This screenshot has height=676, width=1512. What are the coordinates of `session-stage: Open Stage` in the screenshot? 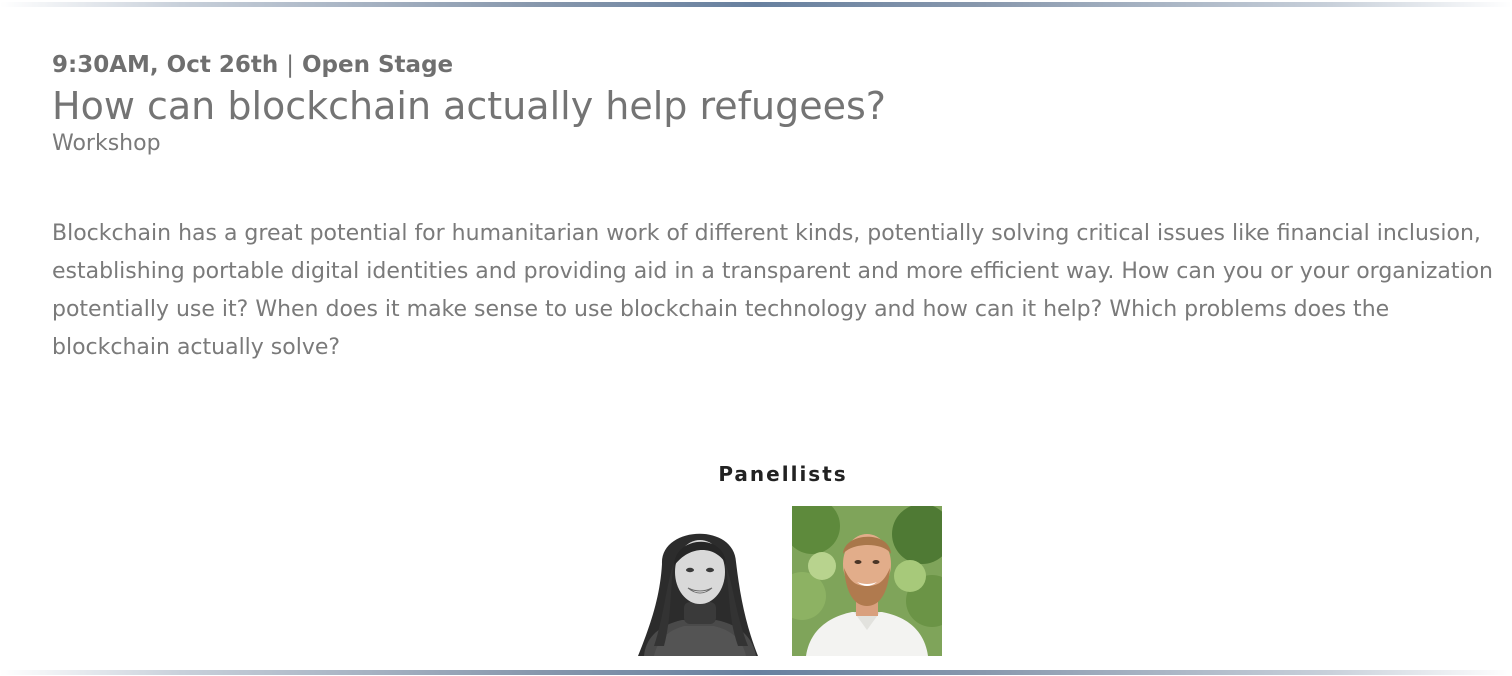 It's located at (378, 65).